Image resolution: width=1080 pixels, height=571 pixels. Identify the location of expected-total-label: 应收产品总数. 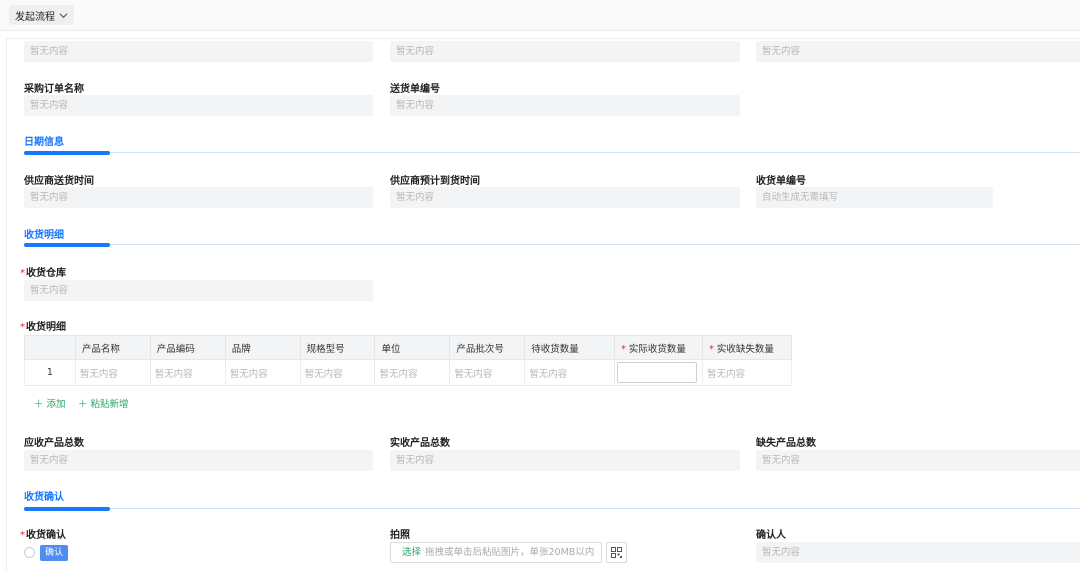
(54, 443).